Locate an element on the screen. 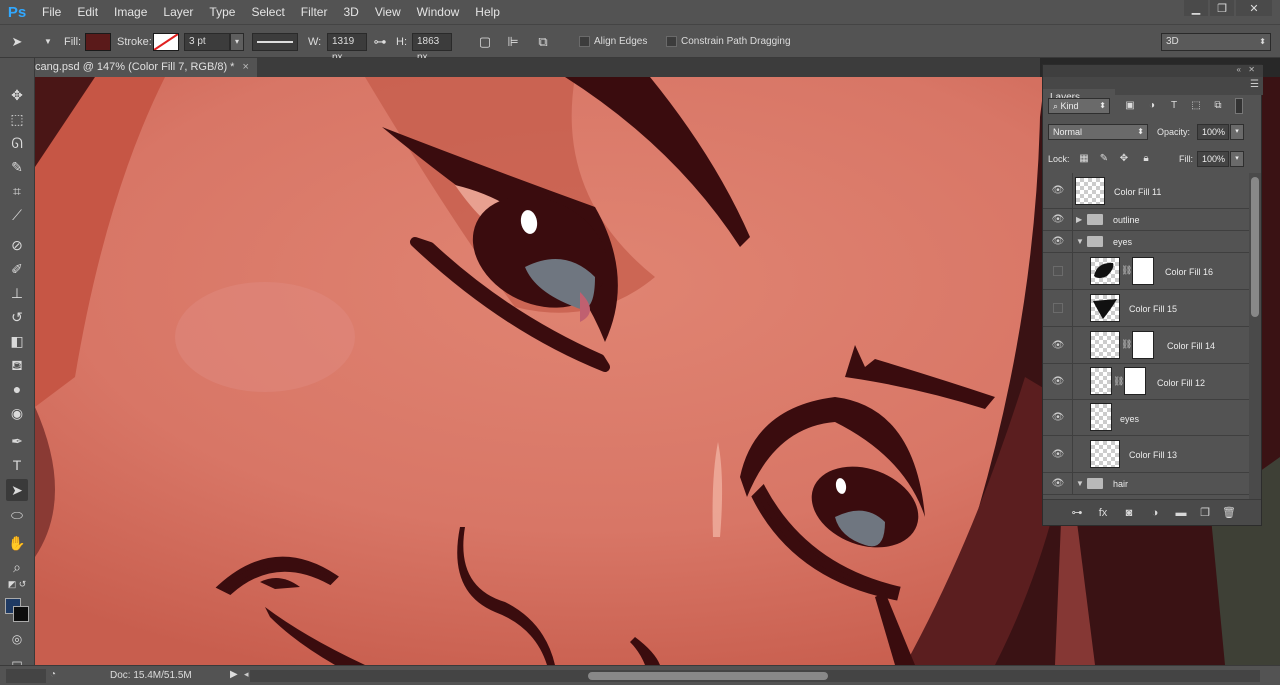 This screenshot has width=1280, height=685. zoom-field is located at coordinates (26, 676).